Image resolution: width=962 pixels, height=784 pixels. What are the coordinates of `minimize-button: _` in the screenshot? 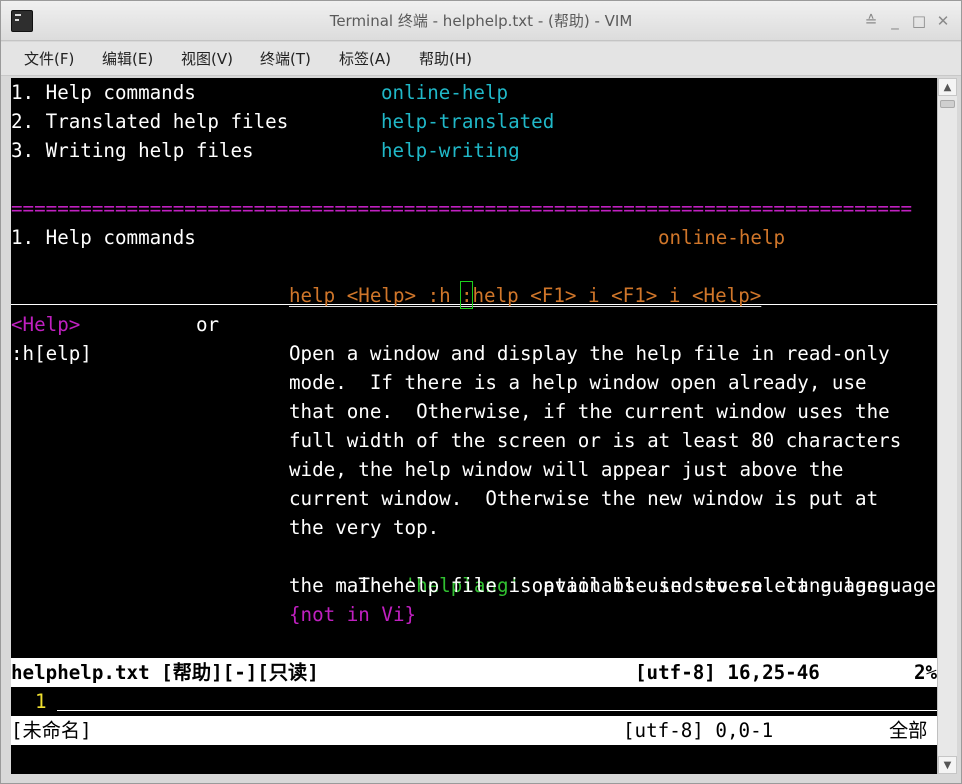 It's located at (895, 21).